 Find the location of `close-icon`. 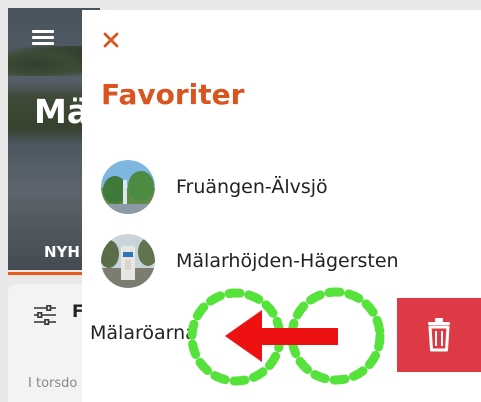

close-icon is located at coordinates (111, 40).